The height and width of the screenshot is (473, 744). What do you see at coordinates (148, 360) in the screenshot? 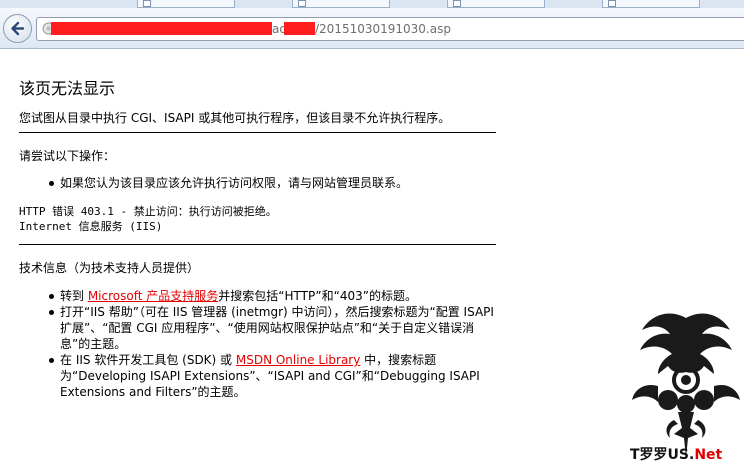
I see `list-item-text: 在 IIS 软件开发工具包 (SDK) 或` at bounding box center [148, 360].